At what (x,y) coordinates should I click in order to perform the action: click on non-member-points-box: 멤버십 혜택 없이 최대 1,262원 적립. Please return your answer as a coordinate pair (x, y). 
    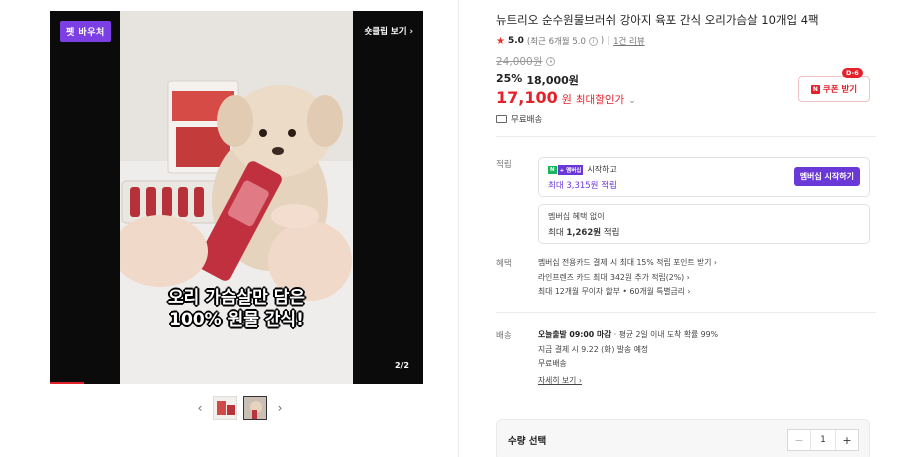
    Looking at the image, I should click on (704, 224).